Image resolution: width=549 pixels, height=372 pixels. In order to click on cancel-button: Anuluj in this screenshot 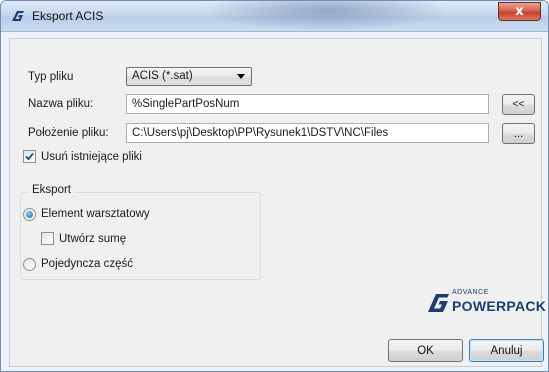, I will do `click(506, 350)`.